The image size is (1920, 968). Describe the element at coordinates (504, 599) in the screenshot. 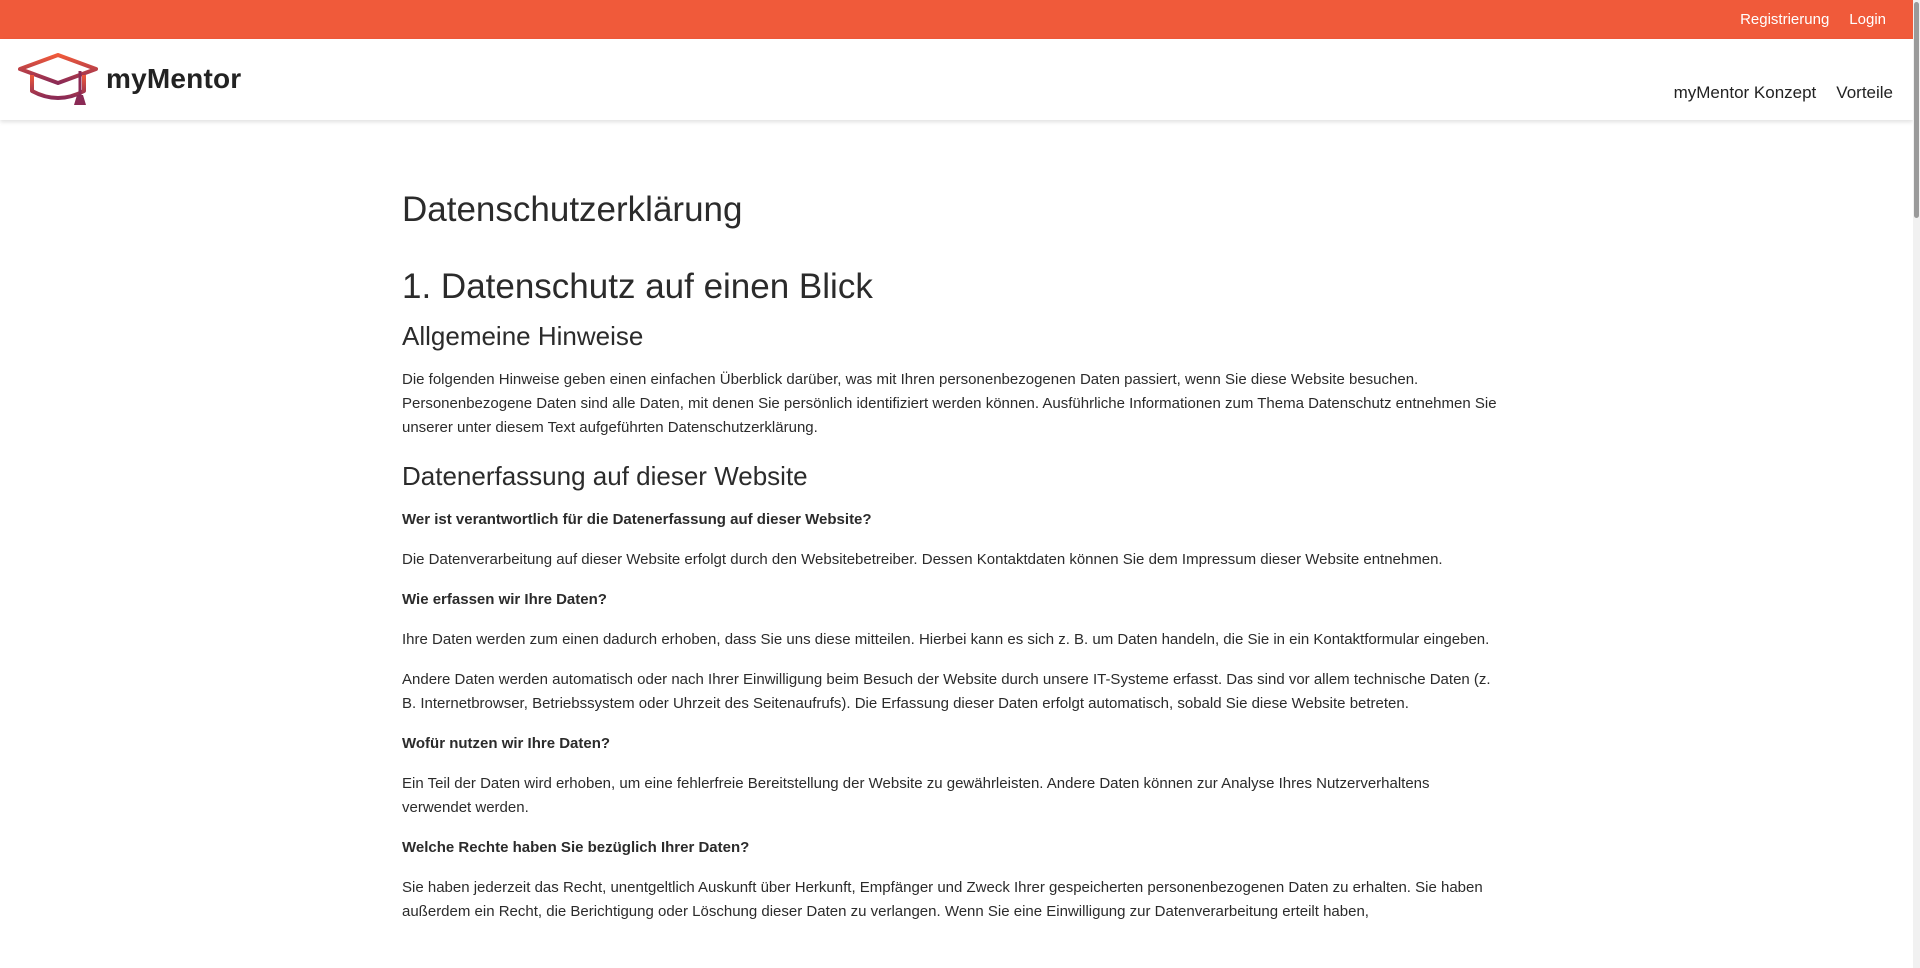

I see `question-how-collected: Wie erfassen wir Ihre Daten?` at that location.